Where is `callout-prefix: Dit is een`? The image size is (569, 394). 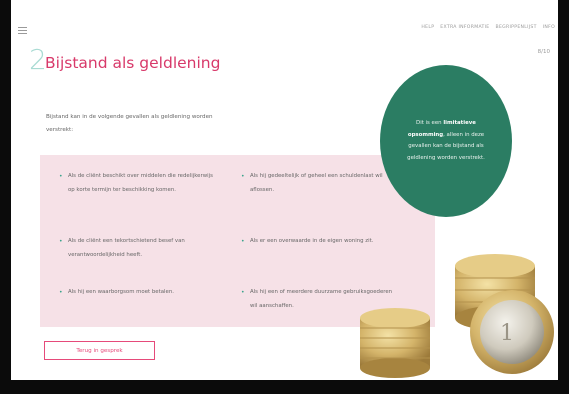
callout-prefix: Dit is een is located at coordinates (429, 123).